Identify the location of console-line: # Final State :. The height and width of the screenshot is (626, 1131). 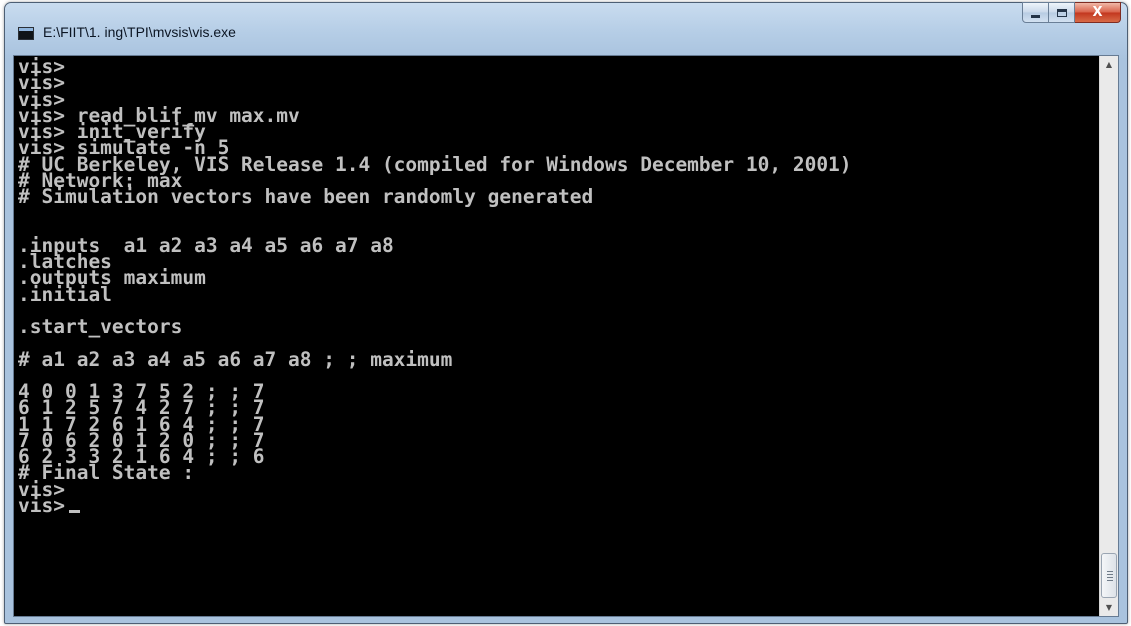
(106, 473).